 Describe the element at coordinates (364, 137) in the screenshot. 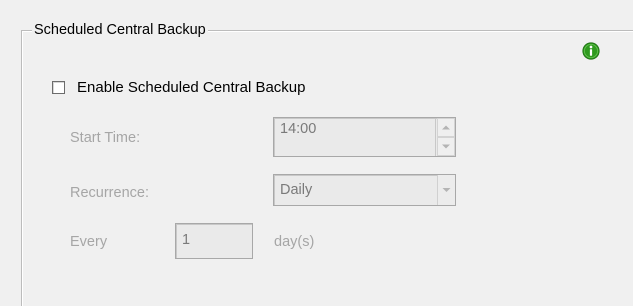

I see `start-time-input: 14:00` at that location.